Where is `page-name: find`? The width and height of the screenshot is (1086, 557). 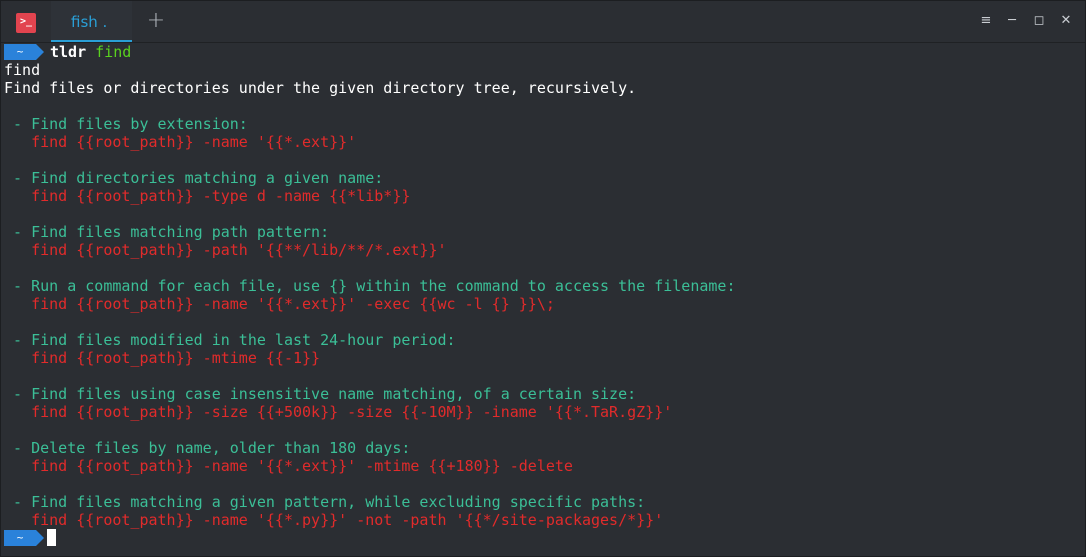 page-name: find is located at coordinates (22, 70).